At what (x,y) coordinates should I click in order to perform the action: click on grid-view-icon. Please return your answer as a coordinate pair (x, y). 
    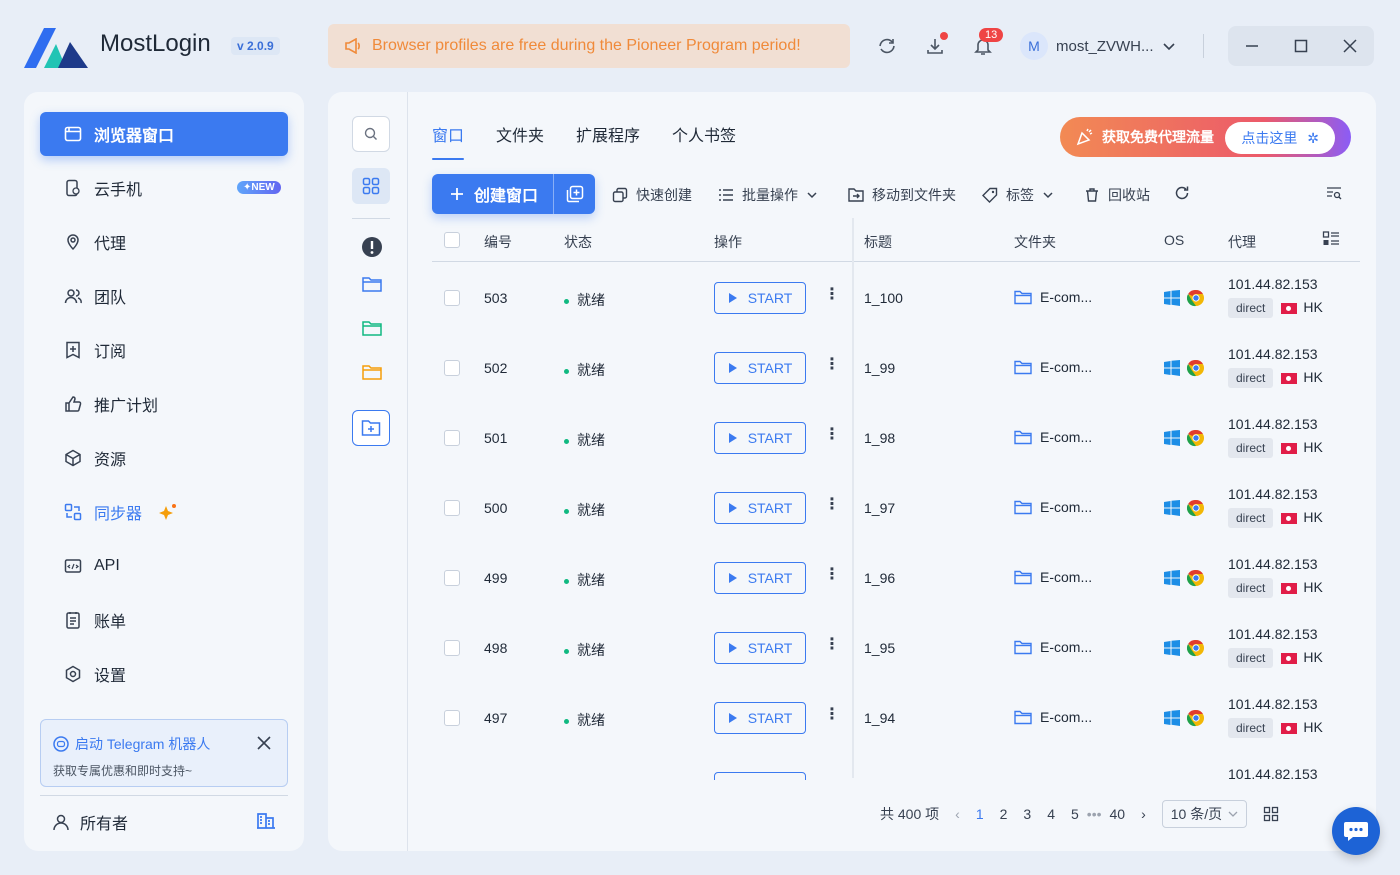
    Looking at the image, I should click on (1271, 814).